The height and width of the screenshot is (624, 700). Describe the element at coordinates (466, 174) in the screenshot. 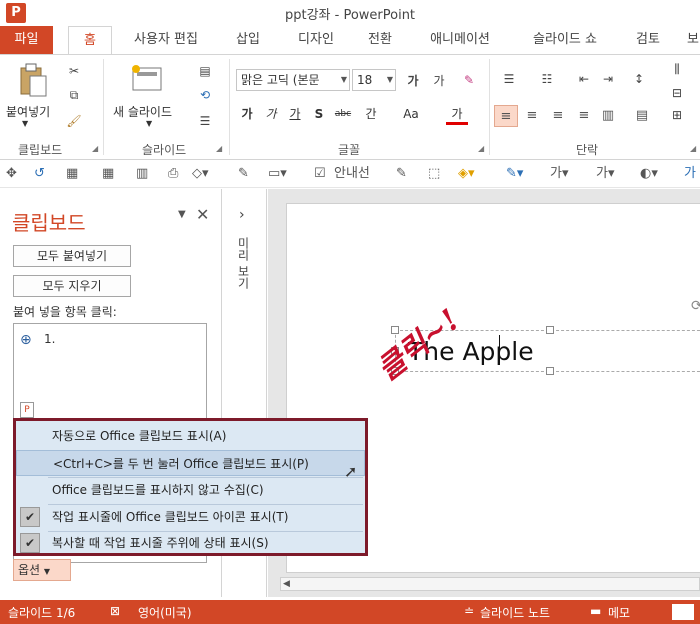

I see `fill-color-icon: ◈▾` at that location.